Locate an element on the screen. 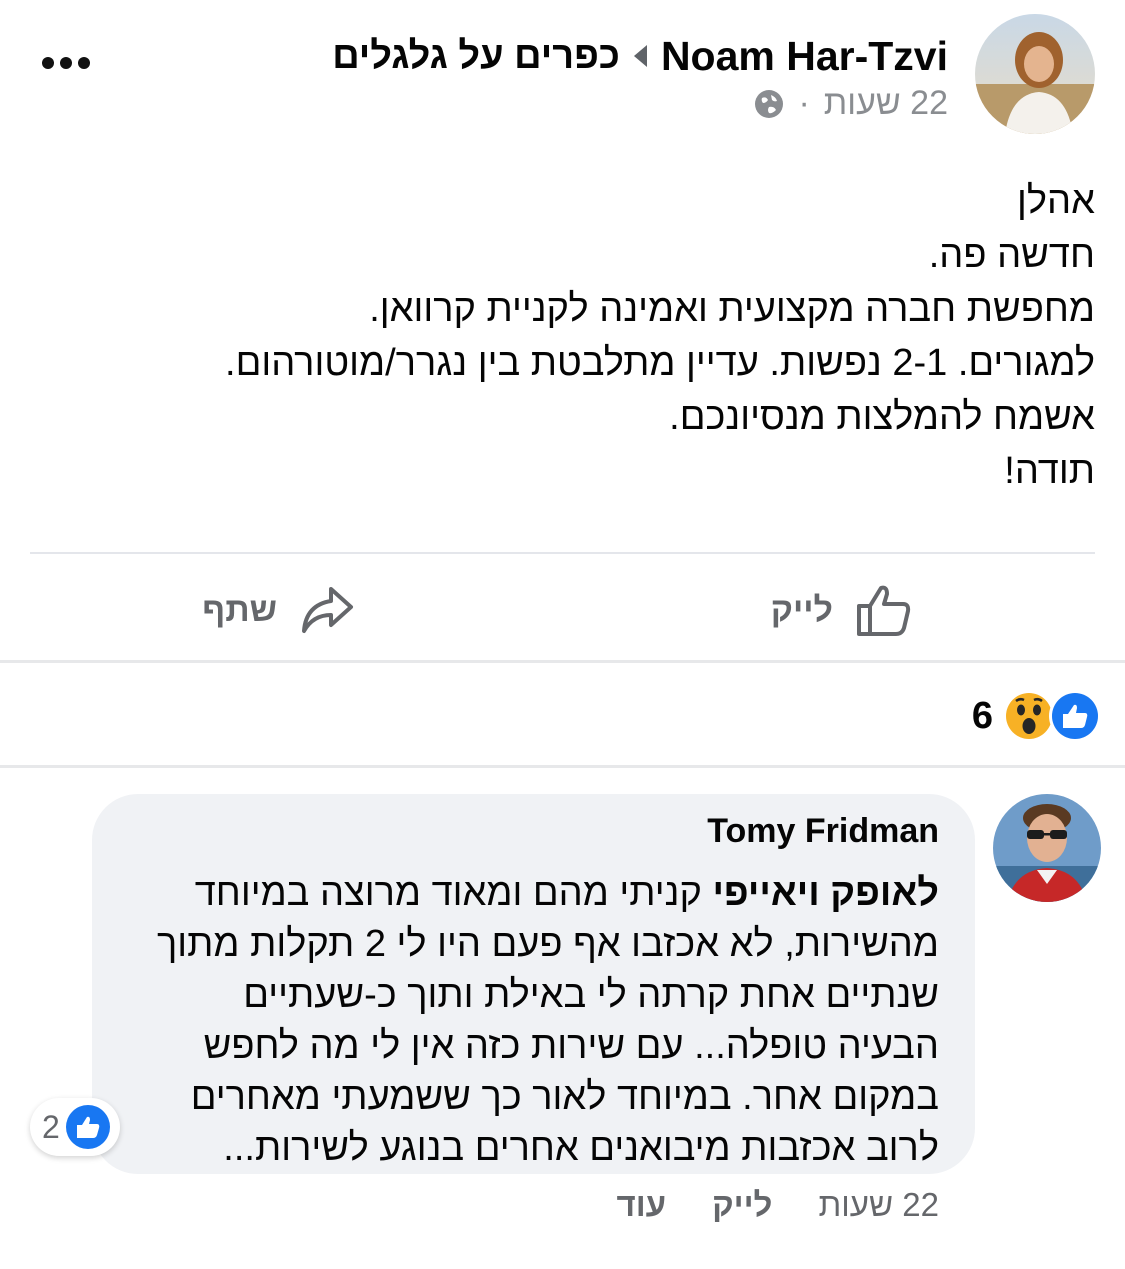 The image size is (1125, 1269). comment-reactions-badge: 2 is located at coordinates (75, 1127).